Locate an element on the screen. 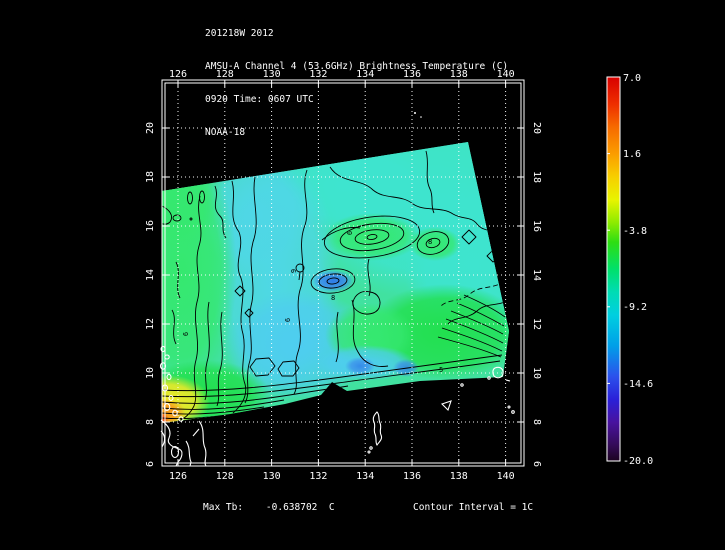 The height and width of the screenshot is (550, 725). lat-axis-right: 20 18 16 14 12 10 8 6 is located at coordinates (536, 294).